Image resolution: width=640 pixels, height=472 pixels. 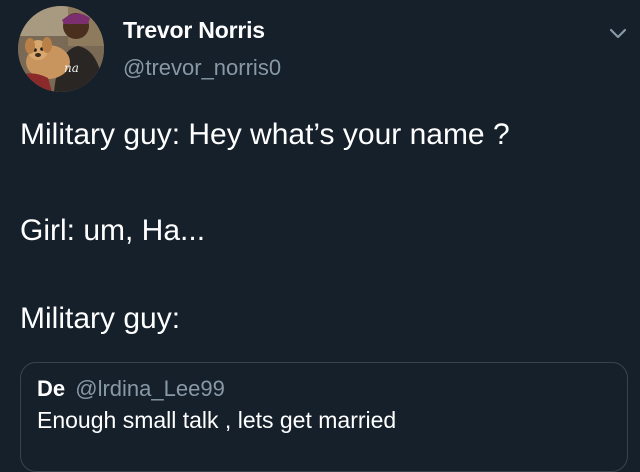 What do you see at coordinates (202, 68) in the screenshot?
I see `author-handle: @trevor_norris0` at bounding box center [202, 68].